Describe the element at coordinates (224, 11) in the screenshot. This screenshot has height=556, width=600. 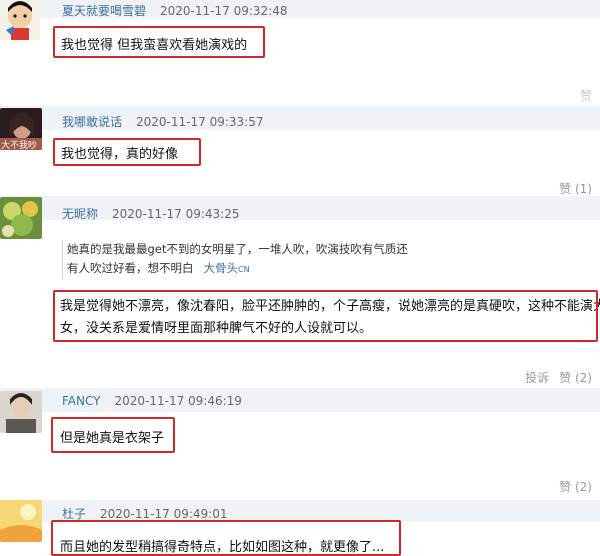
I see `comment-timestamp: 2020-11-17 09:32:48` at that location.